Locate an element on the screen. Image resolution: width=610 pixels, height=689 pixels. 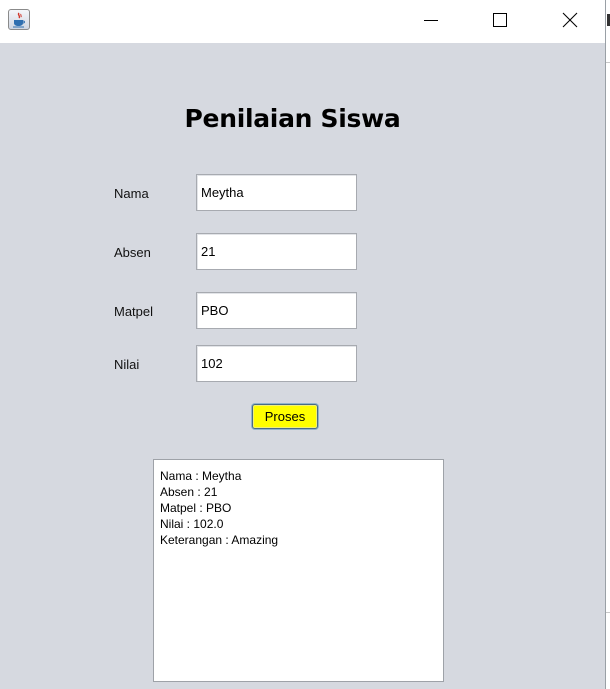
matpel-label: Matpel is located at coordinates (134, 311).